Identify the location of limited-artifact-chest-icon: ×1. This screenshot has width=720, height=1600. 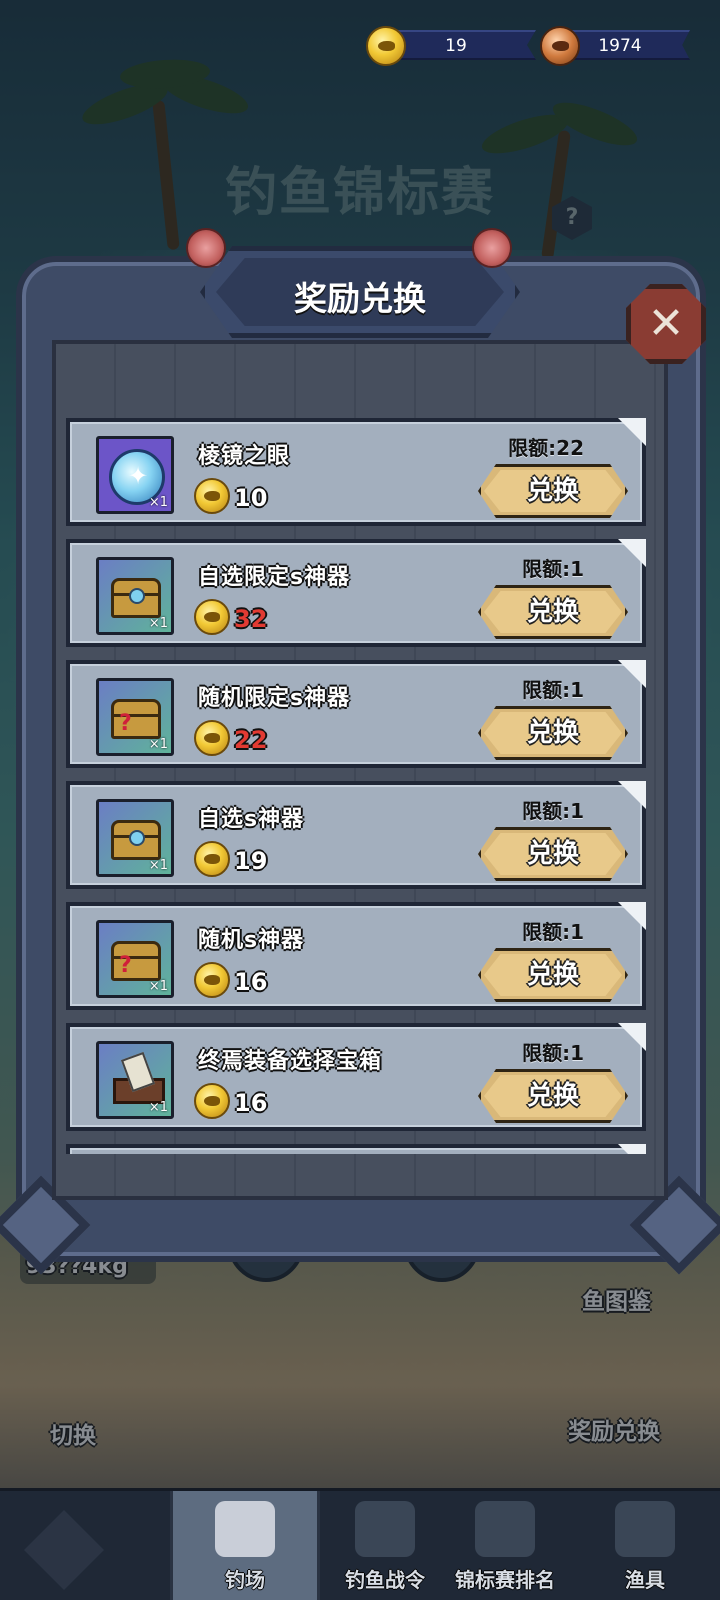
(135, 596).